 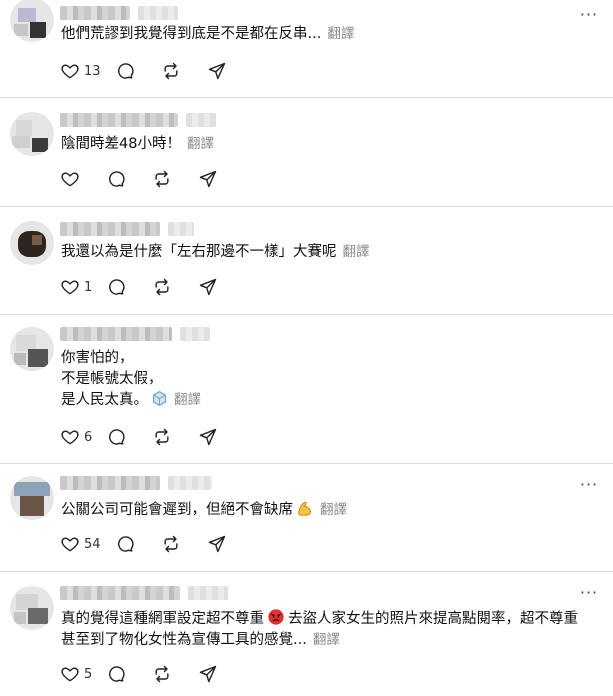 I want to click on like-button: 54, so click(x=87, y=544).